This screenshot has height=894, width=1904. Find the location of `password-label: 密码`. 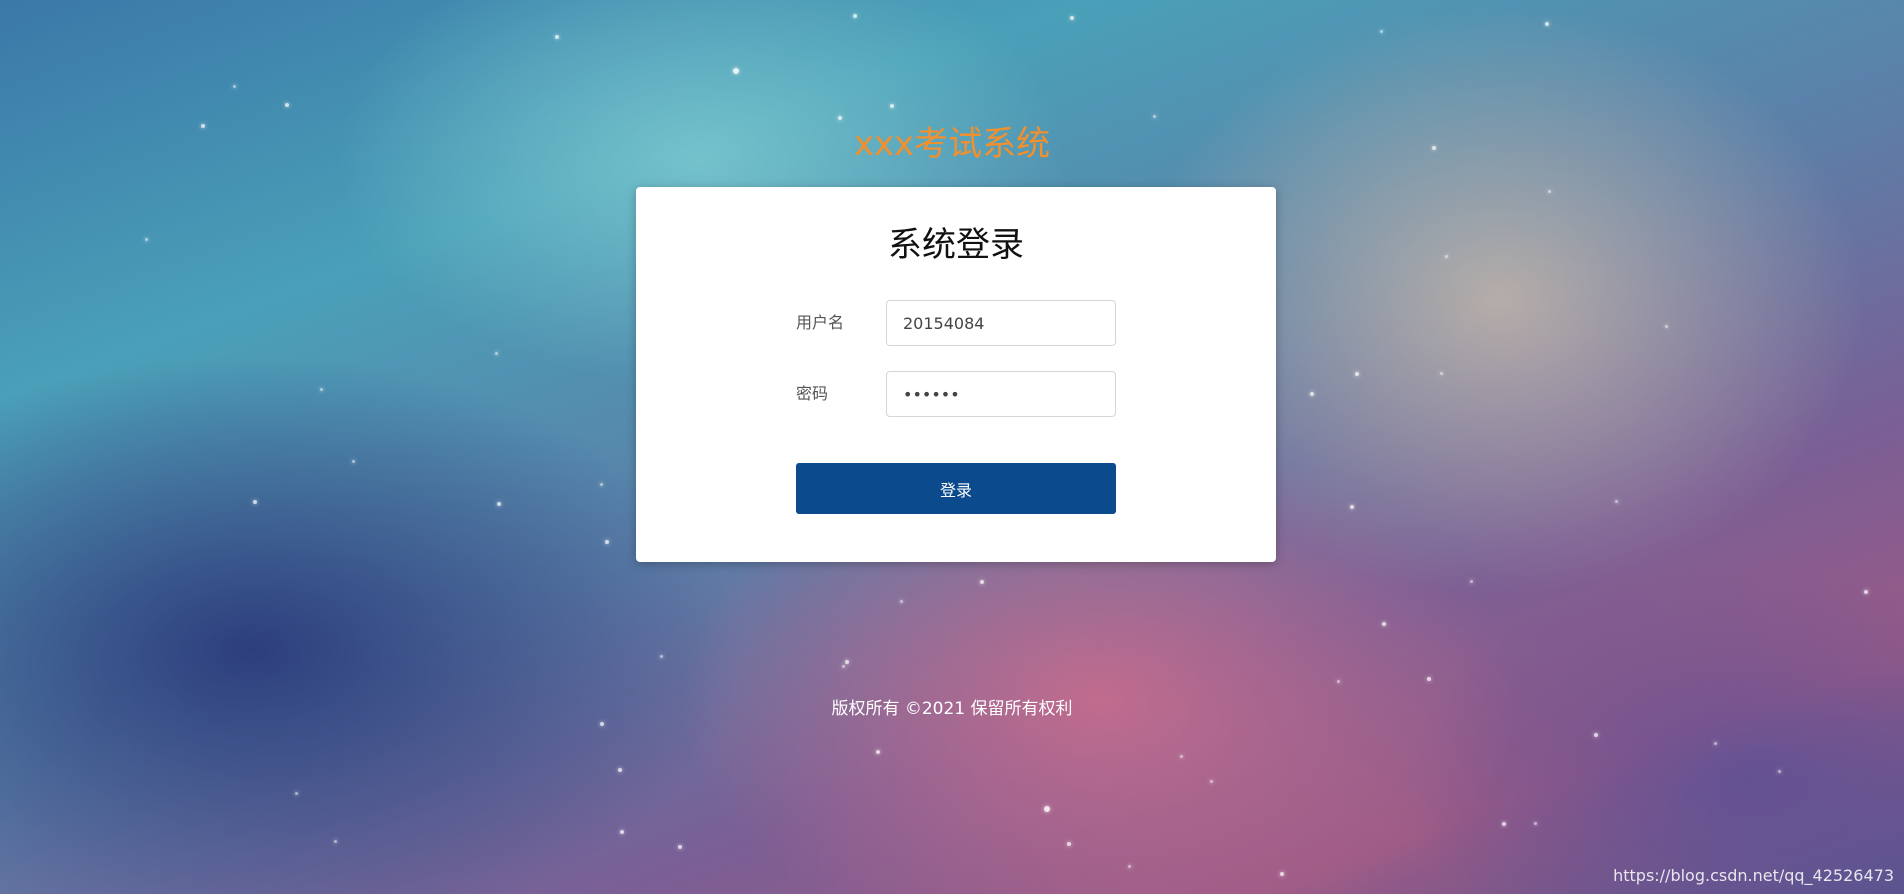

password-label: 密码 is located at coordinates (812, 393).